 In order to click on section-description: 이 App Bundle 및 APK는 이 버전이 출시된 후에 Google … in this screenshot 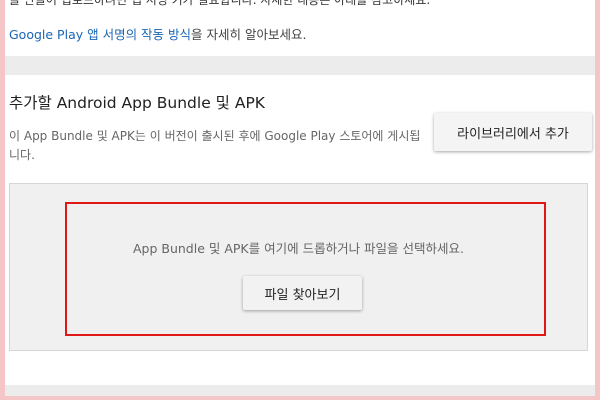, I will do `click(215, 145)`.